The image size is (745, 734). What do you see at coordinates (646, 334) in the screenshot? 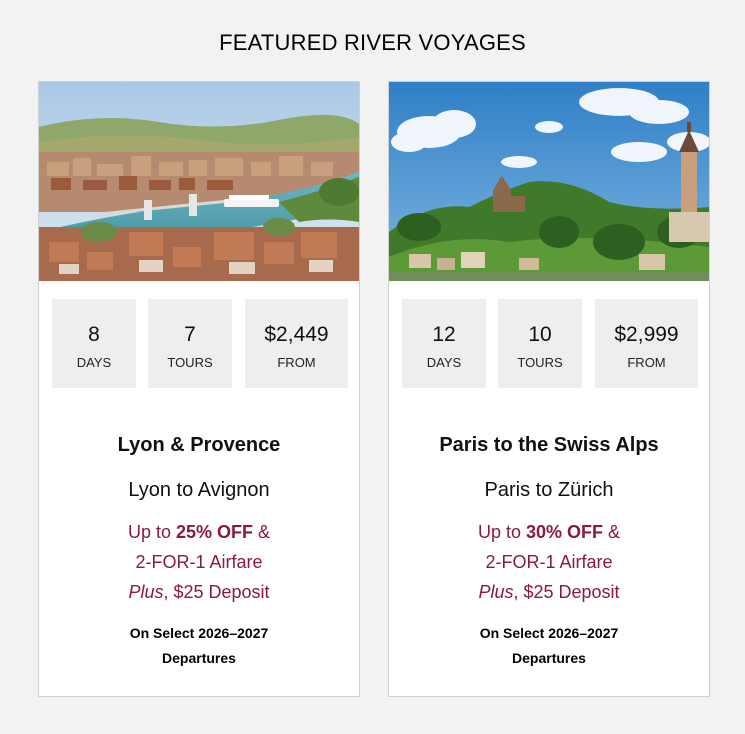
I see `stat-value: $2,999` at bounding box center [646, 334].